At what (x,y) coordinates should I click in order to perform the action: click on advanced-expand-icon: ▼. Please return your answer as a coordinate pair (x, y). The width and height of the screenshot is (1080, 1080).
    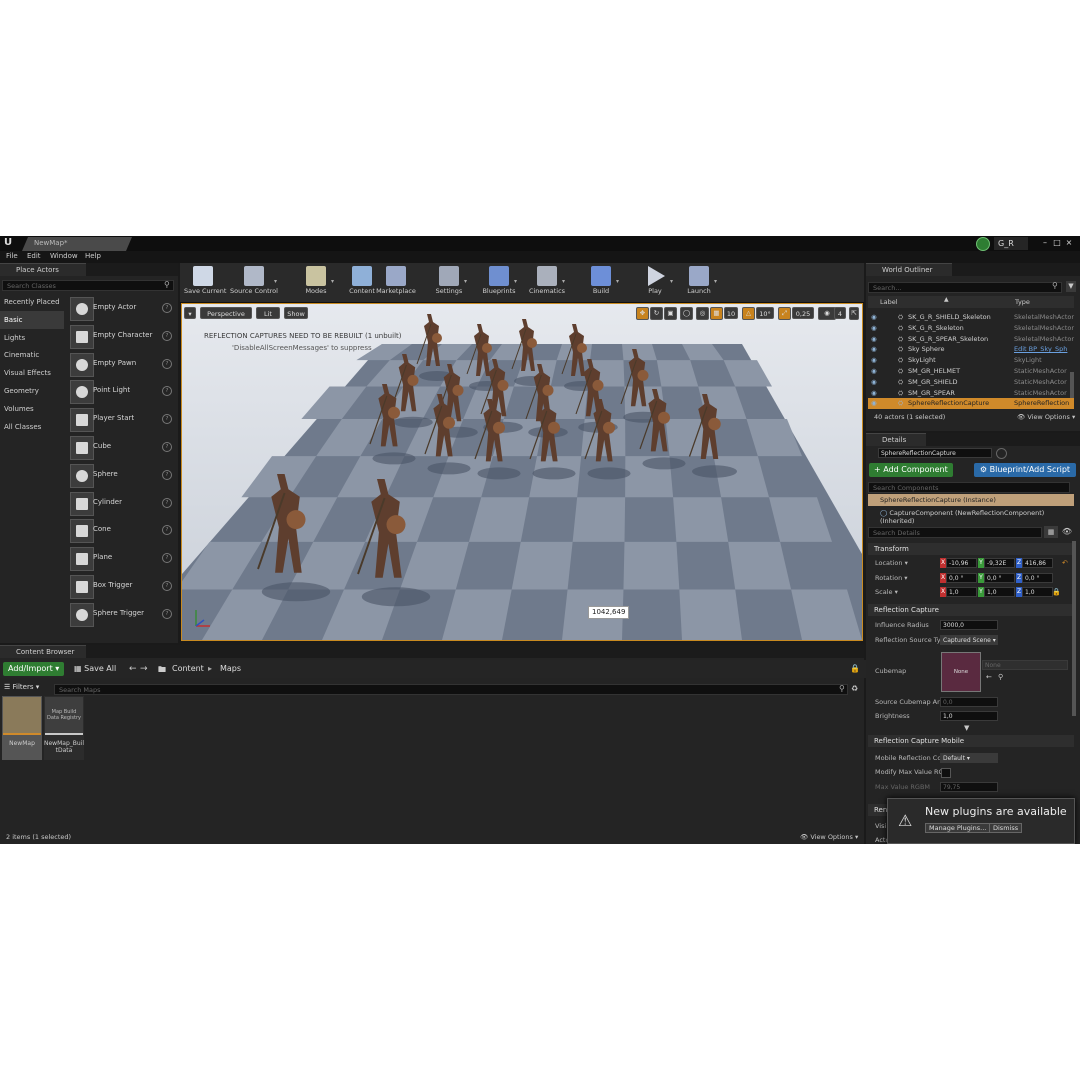
    Looking at the image, I should click on (966, 728).